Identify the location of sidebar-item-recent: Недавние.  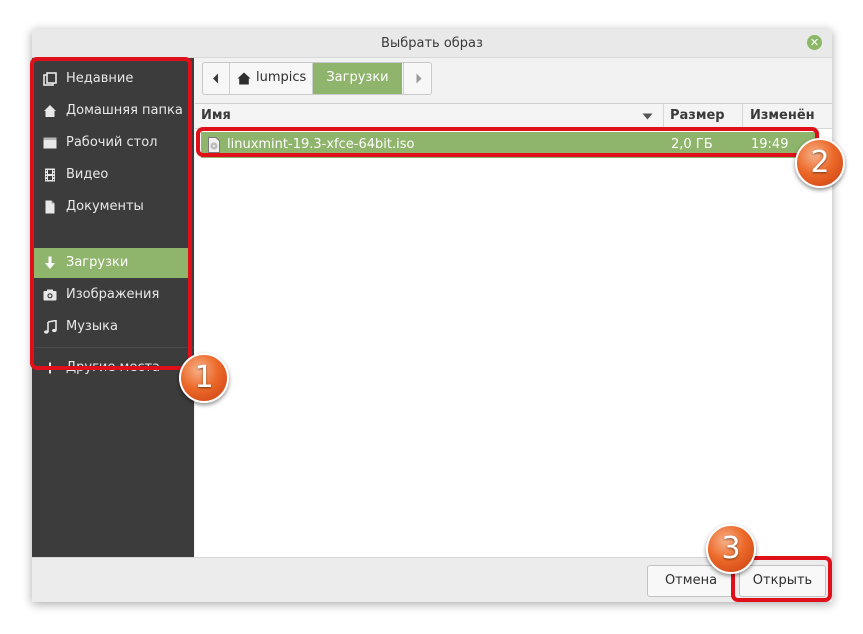
(111, 79).